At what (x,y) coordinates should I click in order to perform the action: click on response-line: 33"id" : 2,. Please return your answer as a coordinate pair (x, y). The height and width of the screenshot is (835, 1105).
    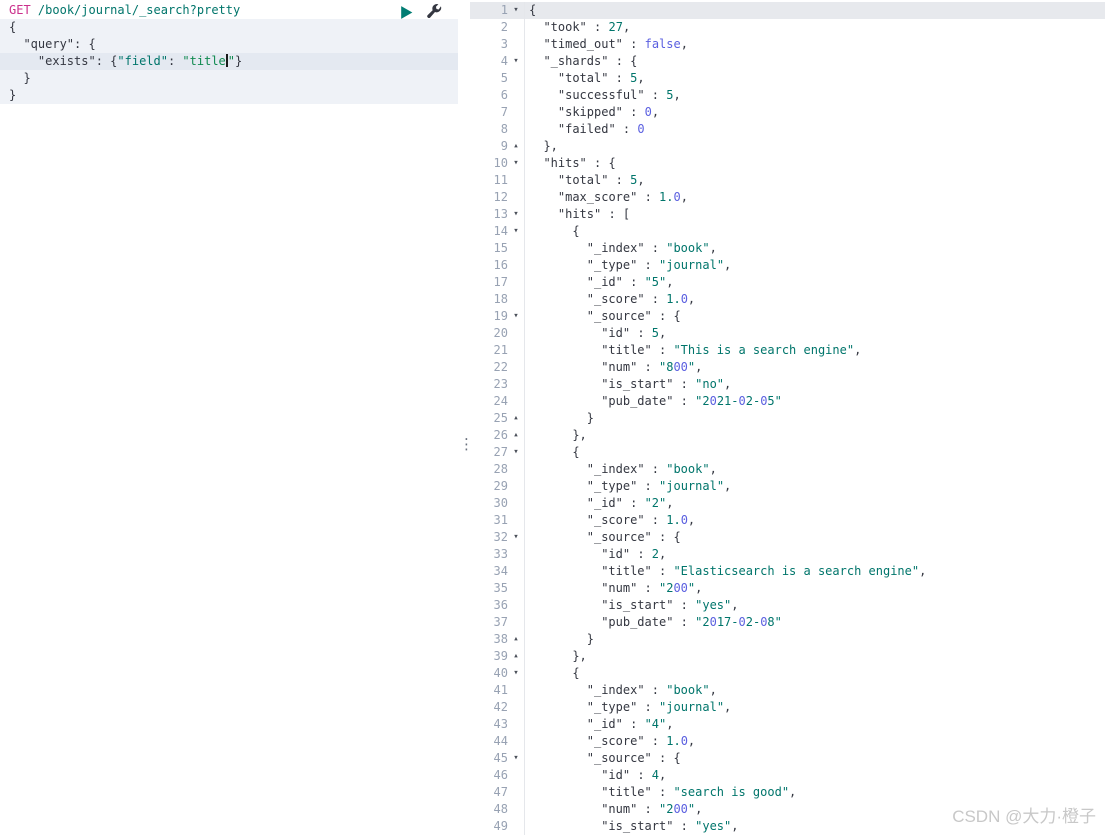
    Looking at the image, I should click on (787, 554).